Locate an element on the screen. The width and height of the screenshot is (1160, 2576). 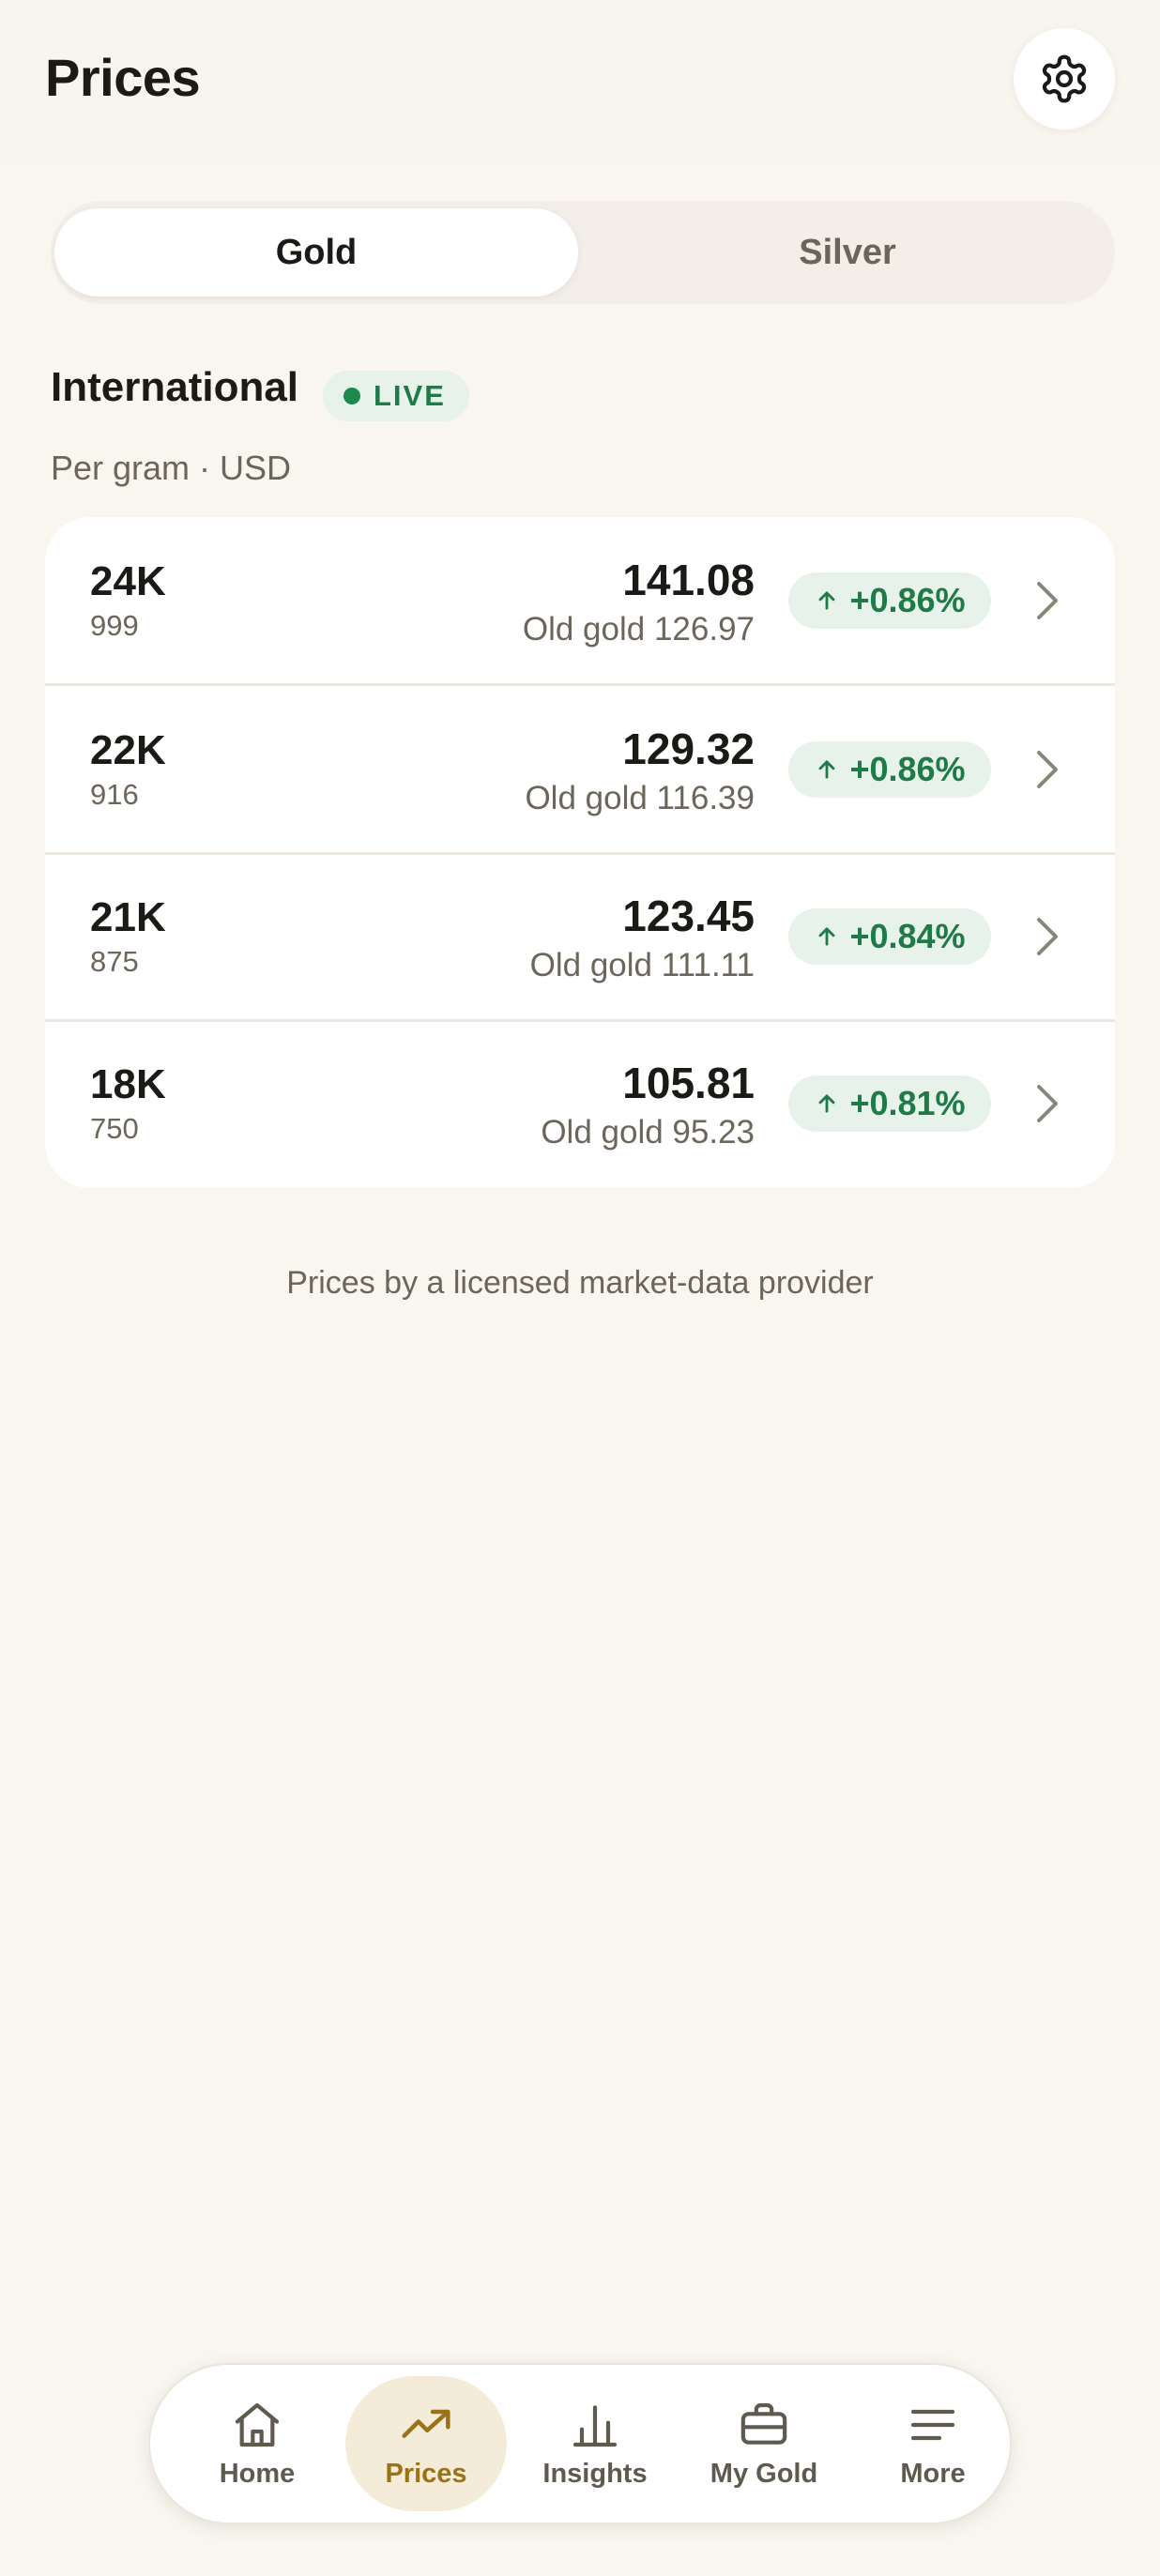
live-dot-icon is located at coordinates (351, 396).